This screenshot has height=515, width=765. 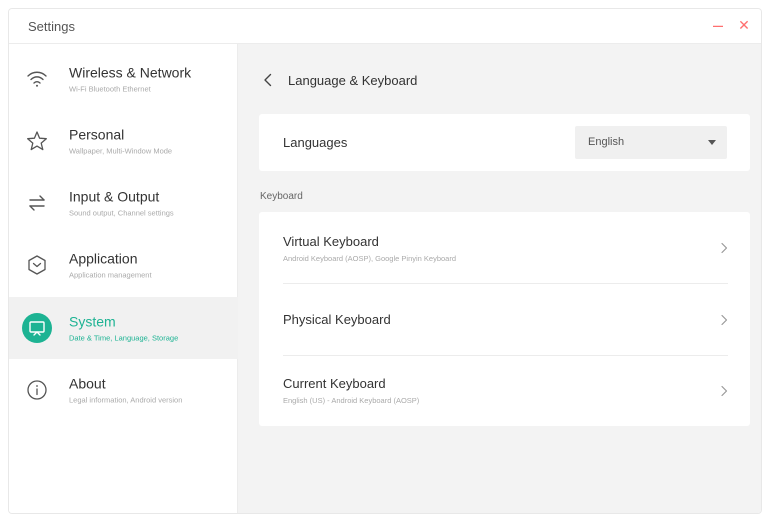 I want to click on language-dropdown: English, so click(x=651, y=142).